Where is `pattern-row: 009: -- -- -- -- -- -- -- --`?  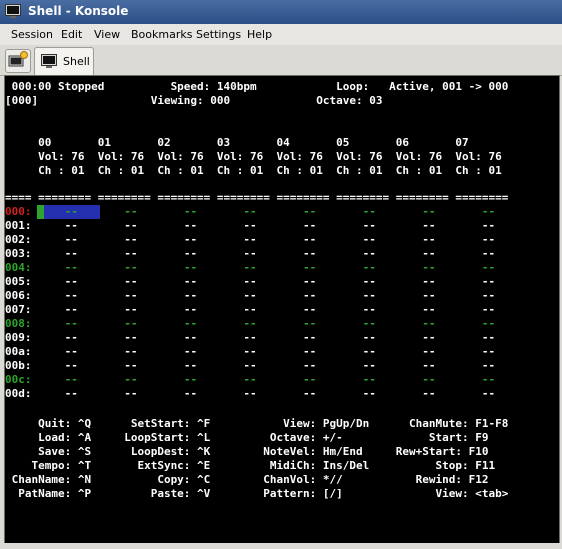 pattern-row: 009: -- -- -- -- -- -- -- -- is located at coordinates (250, 338).